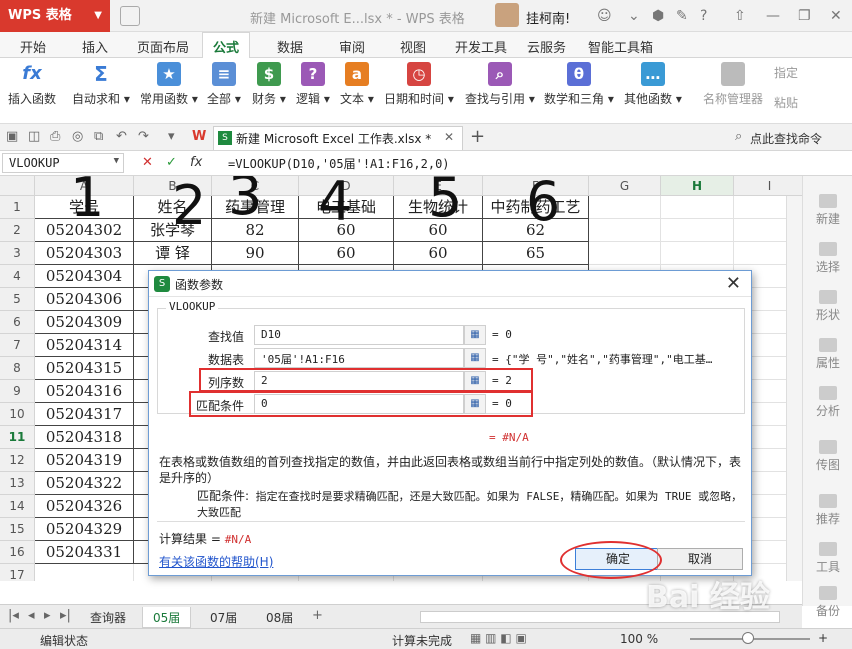 The width and height of the screenshot is (852, 649). What do you see at coordinates (147, 162) in the screenshot?
I see `cancel-formula-icon: ✕` at bounding box center [147, 162].